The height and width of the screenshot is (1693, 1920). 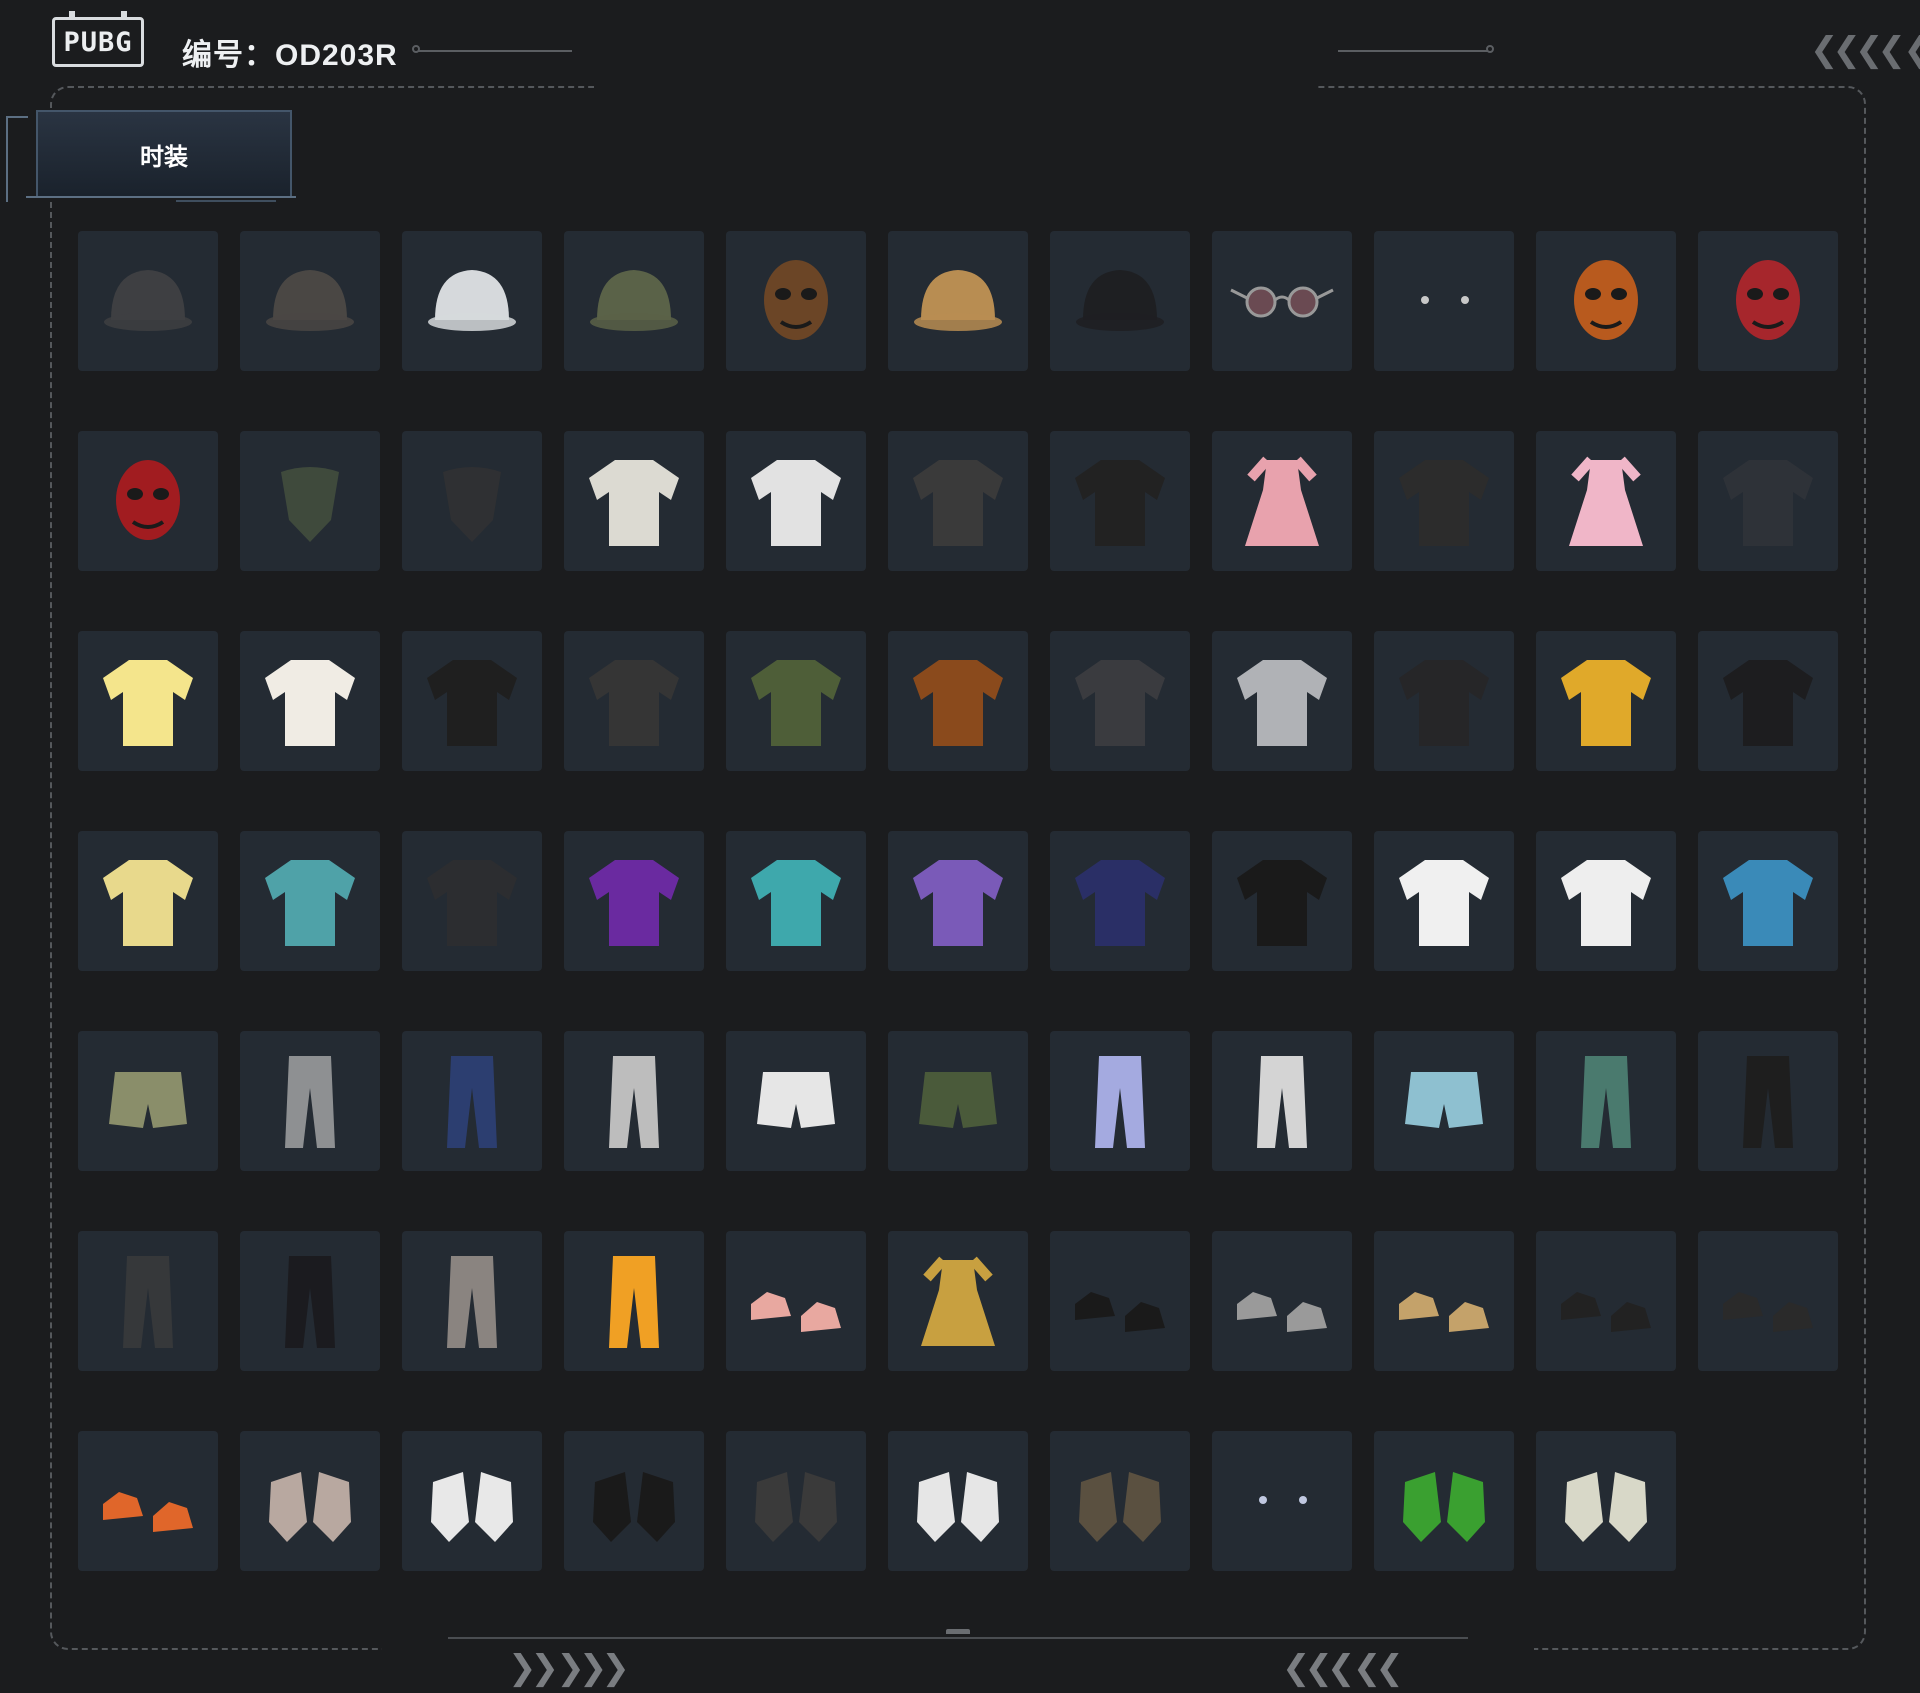 What do you see at coordinates (1282, 501) in the screenshot?
I see `item-slot-pink-ruffle-dress` at bounding box center [1282, 501].